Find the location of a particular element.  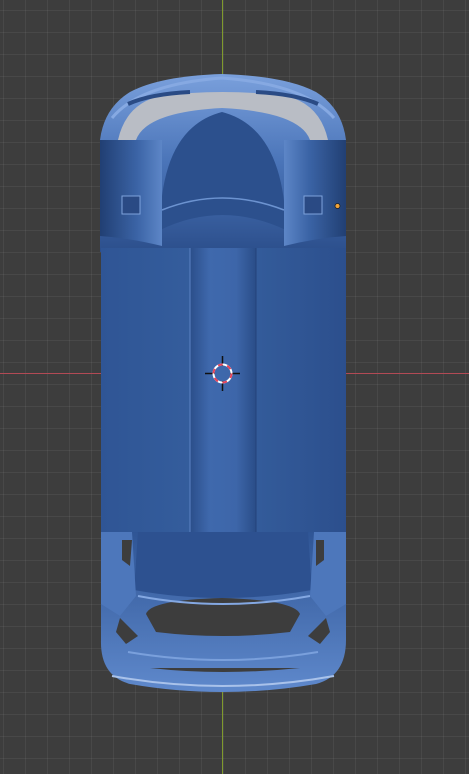

object-origin-marker is located at coordinates (337, 206).